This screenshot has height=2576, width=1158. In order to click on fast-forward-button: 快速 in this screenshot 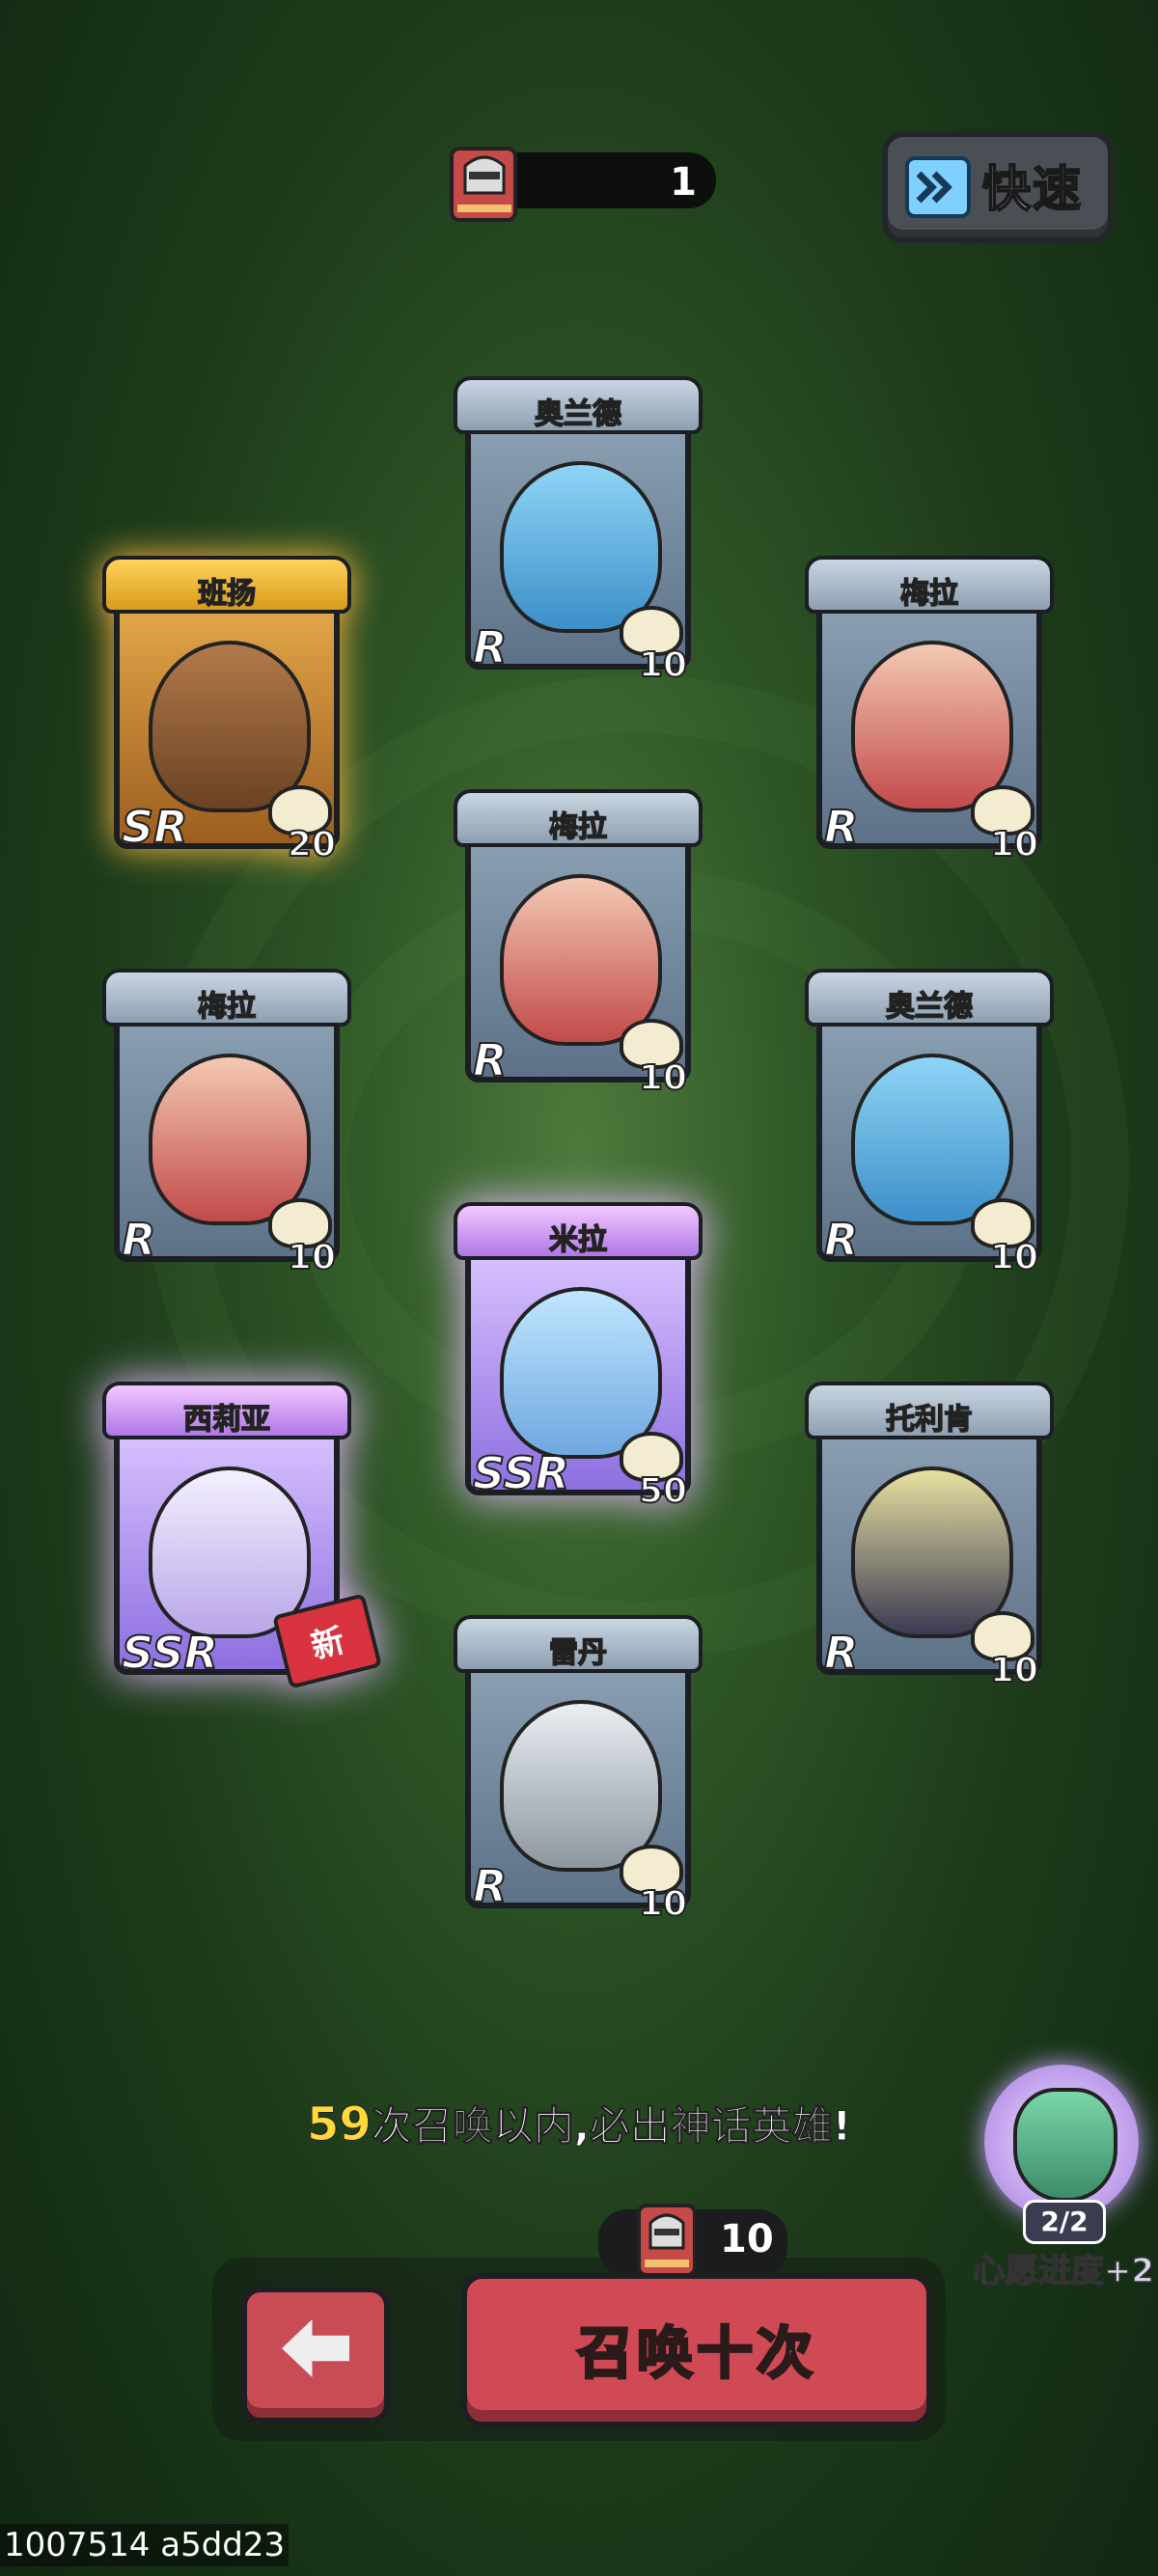, I will do `click(998, 187)`.